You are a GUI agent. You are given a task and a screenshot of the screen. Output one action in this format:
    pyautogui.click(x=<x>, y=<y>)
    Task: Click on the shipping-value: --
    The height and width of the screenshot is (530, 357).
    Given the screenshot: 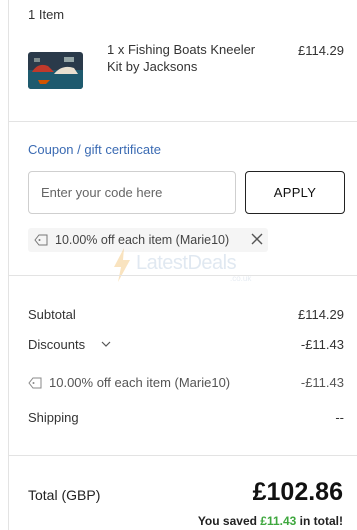 What is the action you would take?
    pyautogui.click(x=339, y=417)
    